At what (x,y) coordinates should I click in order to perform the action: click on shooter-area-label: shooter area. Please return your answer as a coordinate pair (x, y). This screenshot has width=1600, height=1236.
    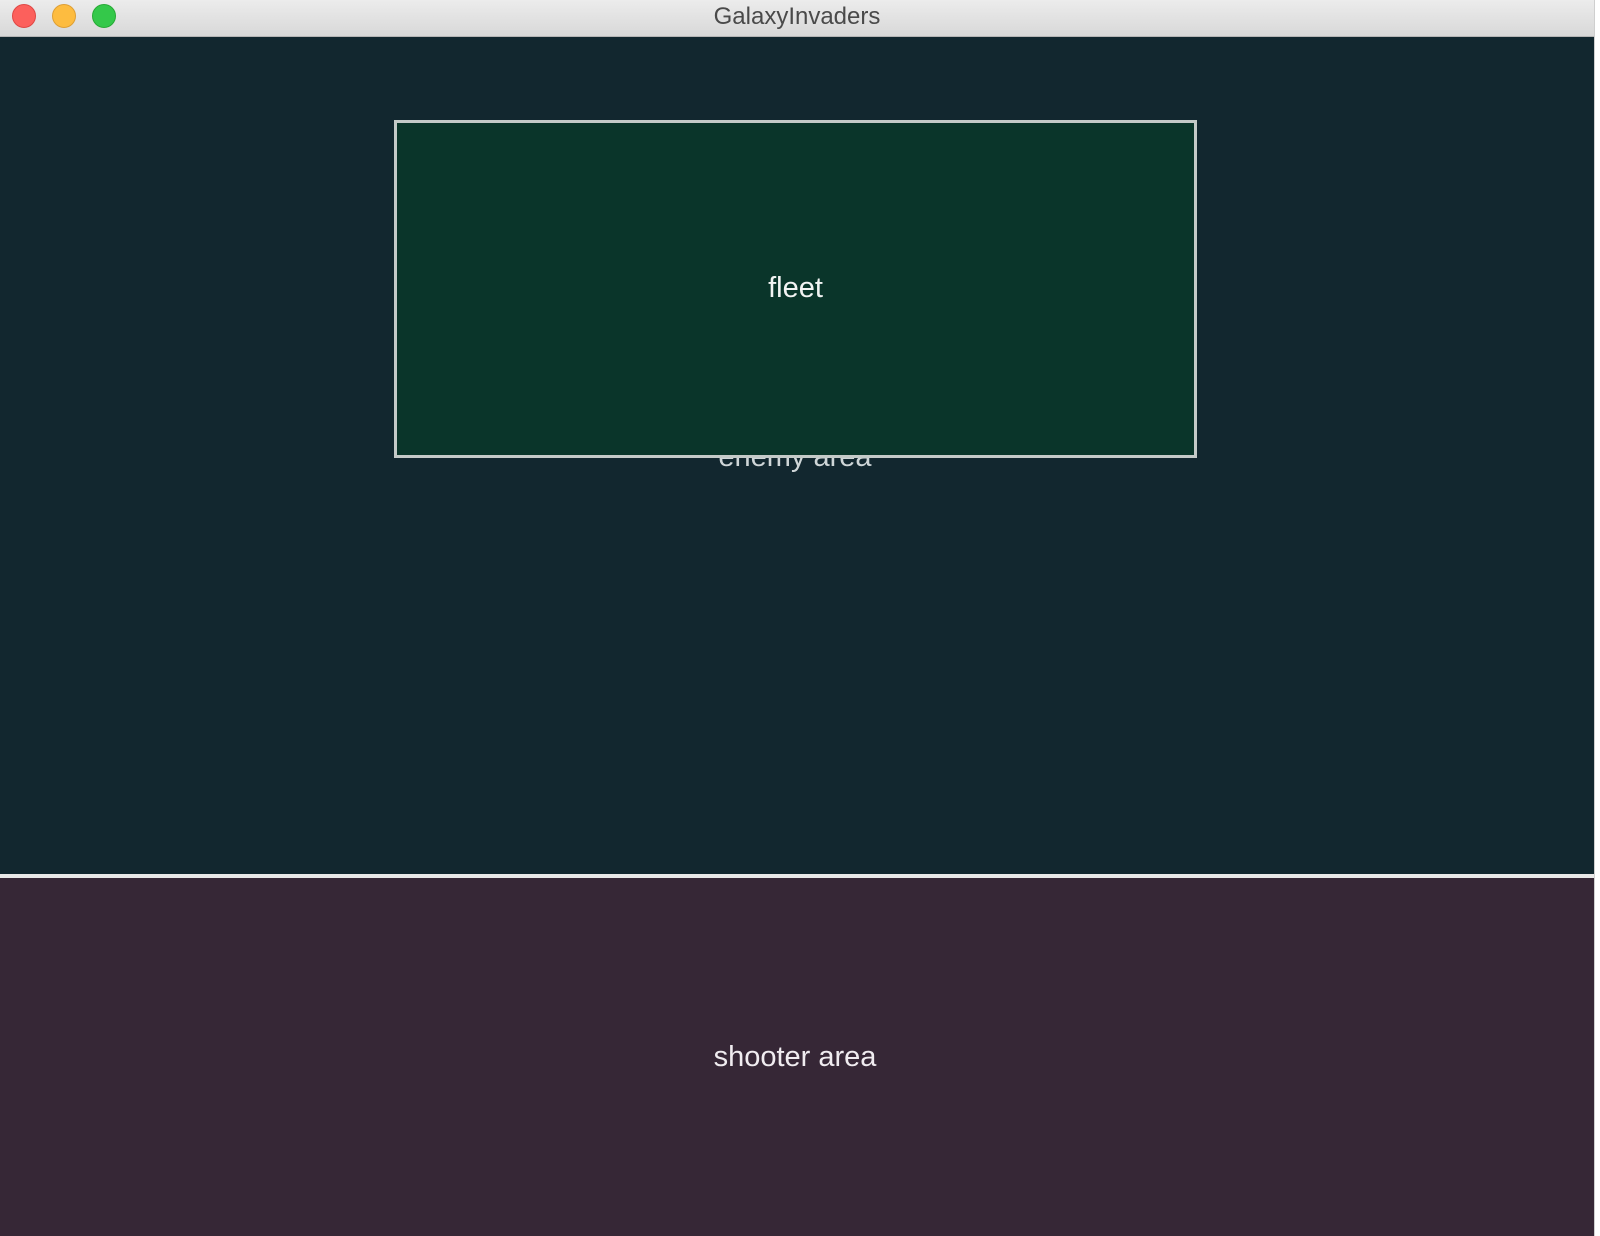
    Looking at the image, I should click on (795, 1057).